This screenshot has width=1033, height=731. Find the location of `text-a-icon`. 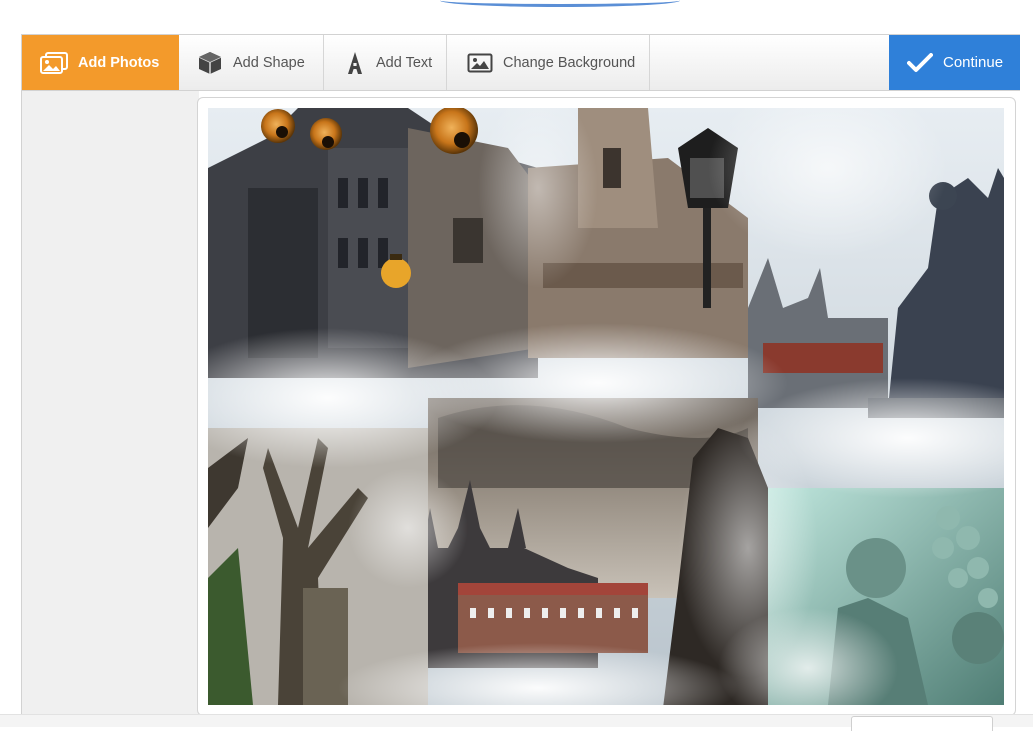

text-a-icon is located at coordinates (355, 63).